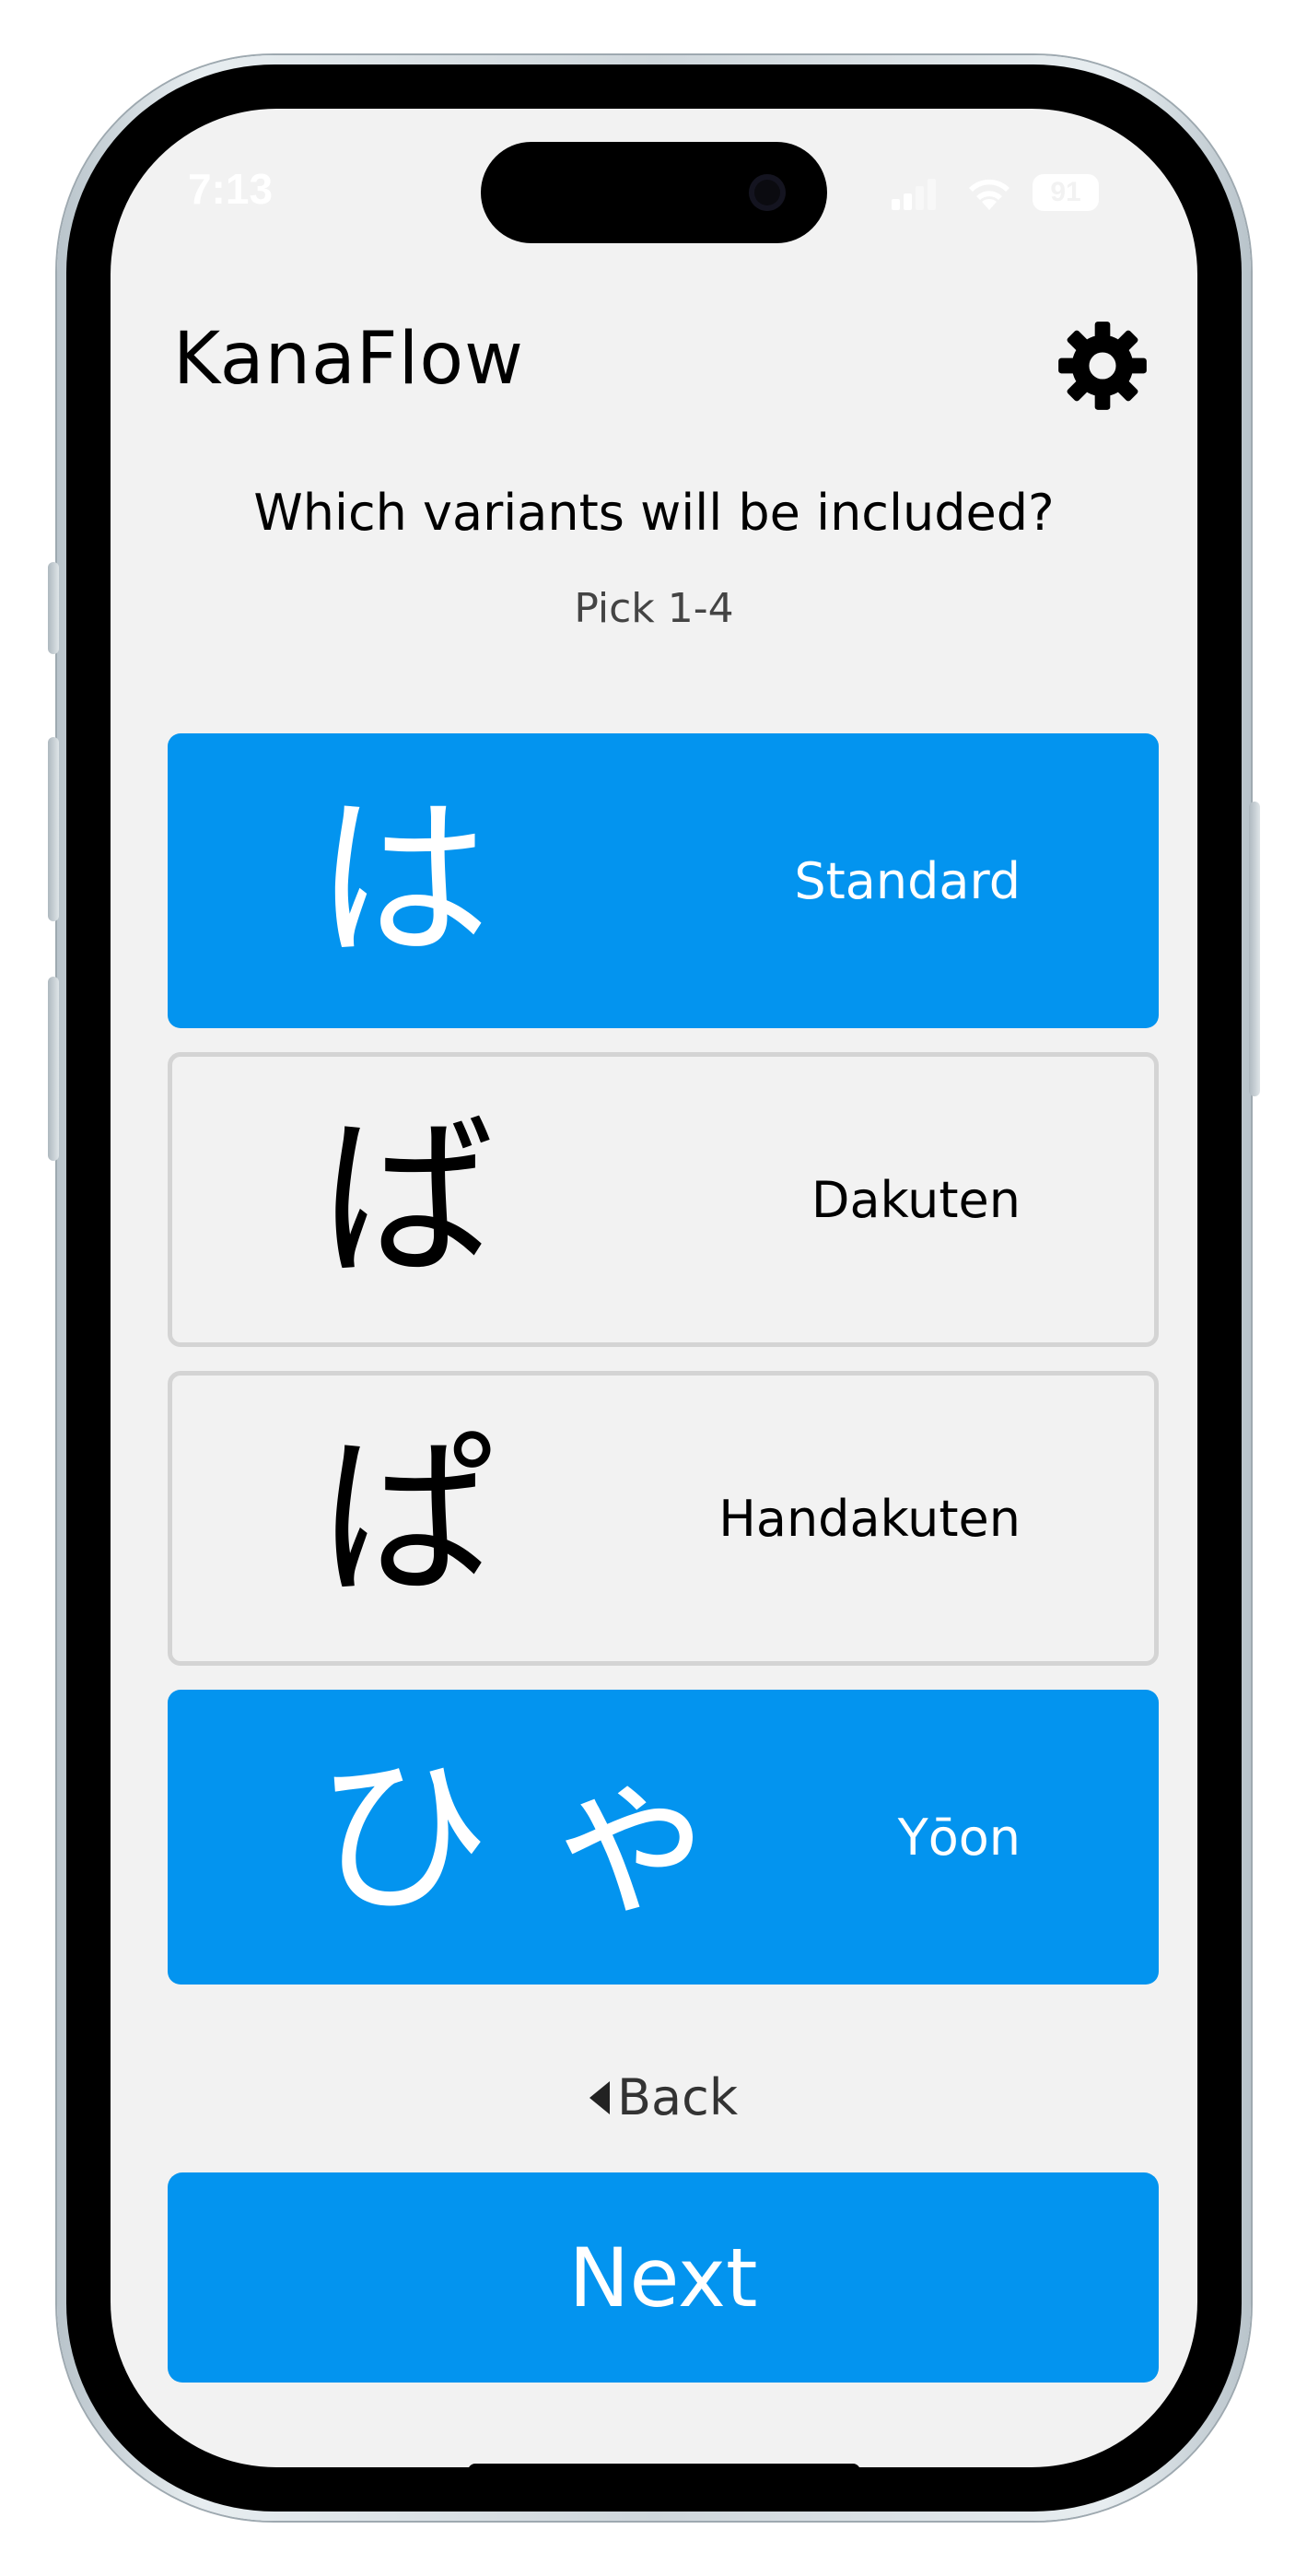  Describe the element at coordinates (403, 880) in the screenshot. I see `variant-kana: は` at that location.